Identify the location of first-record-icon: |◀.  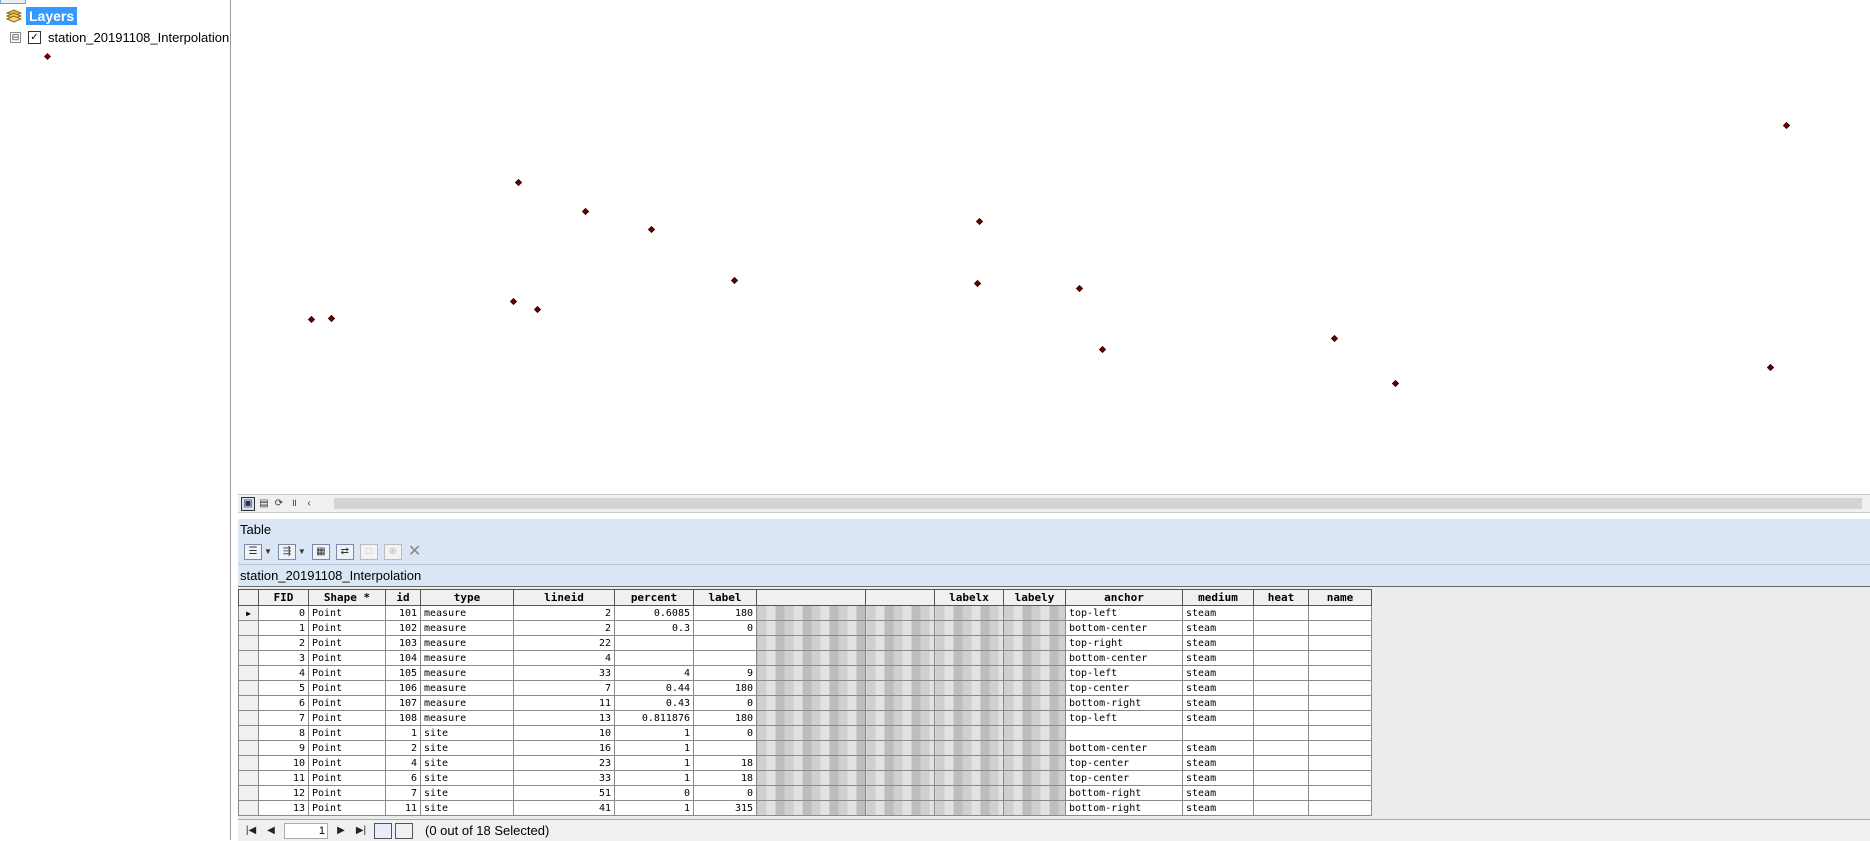
(251, 831).